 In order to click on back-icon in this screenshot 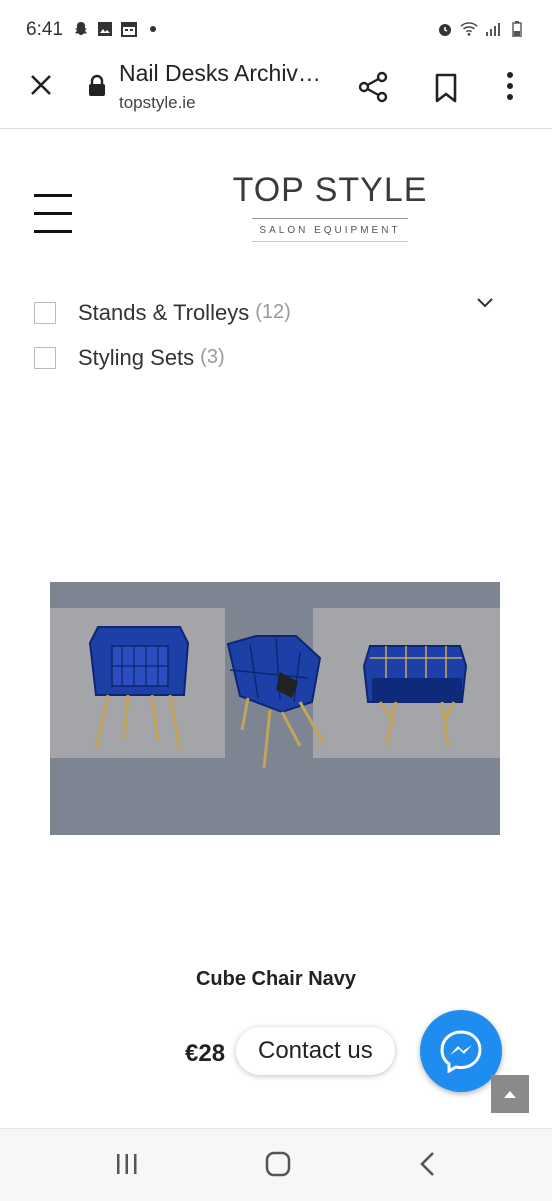, I will do `click(427, 1164)`.